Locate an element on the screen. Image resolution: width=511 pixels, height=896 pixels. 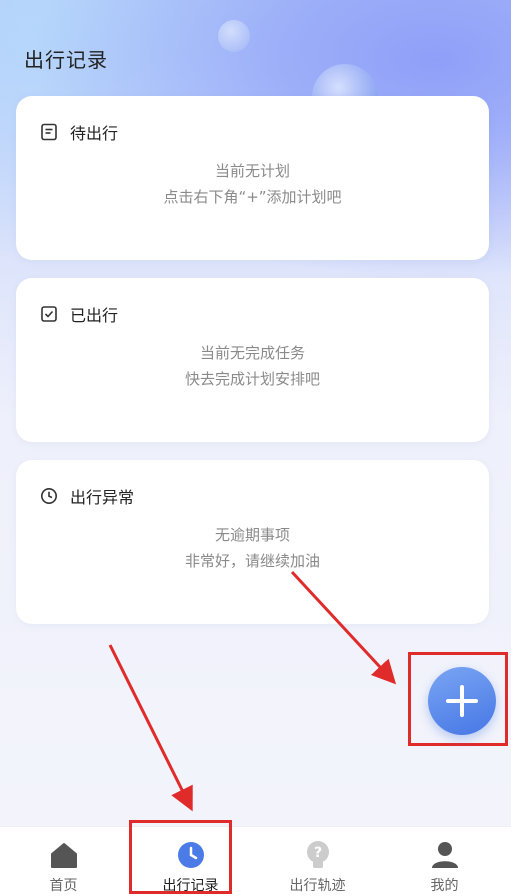
highlight-box-add is located at coordinates (458, 699).